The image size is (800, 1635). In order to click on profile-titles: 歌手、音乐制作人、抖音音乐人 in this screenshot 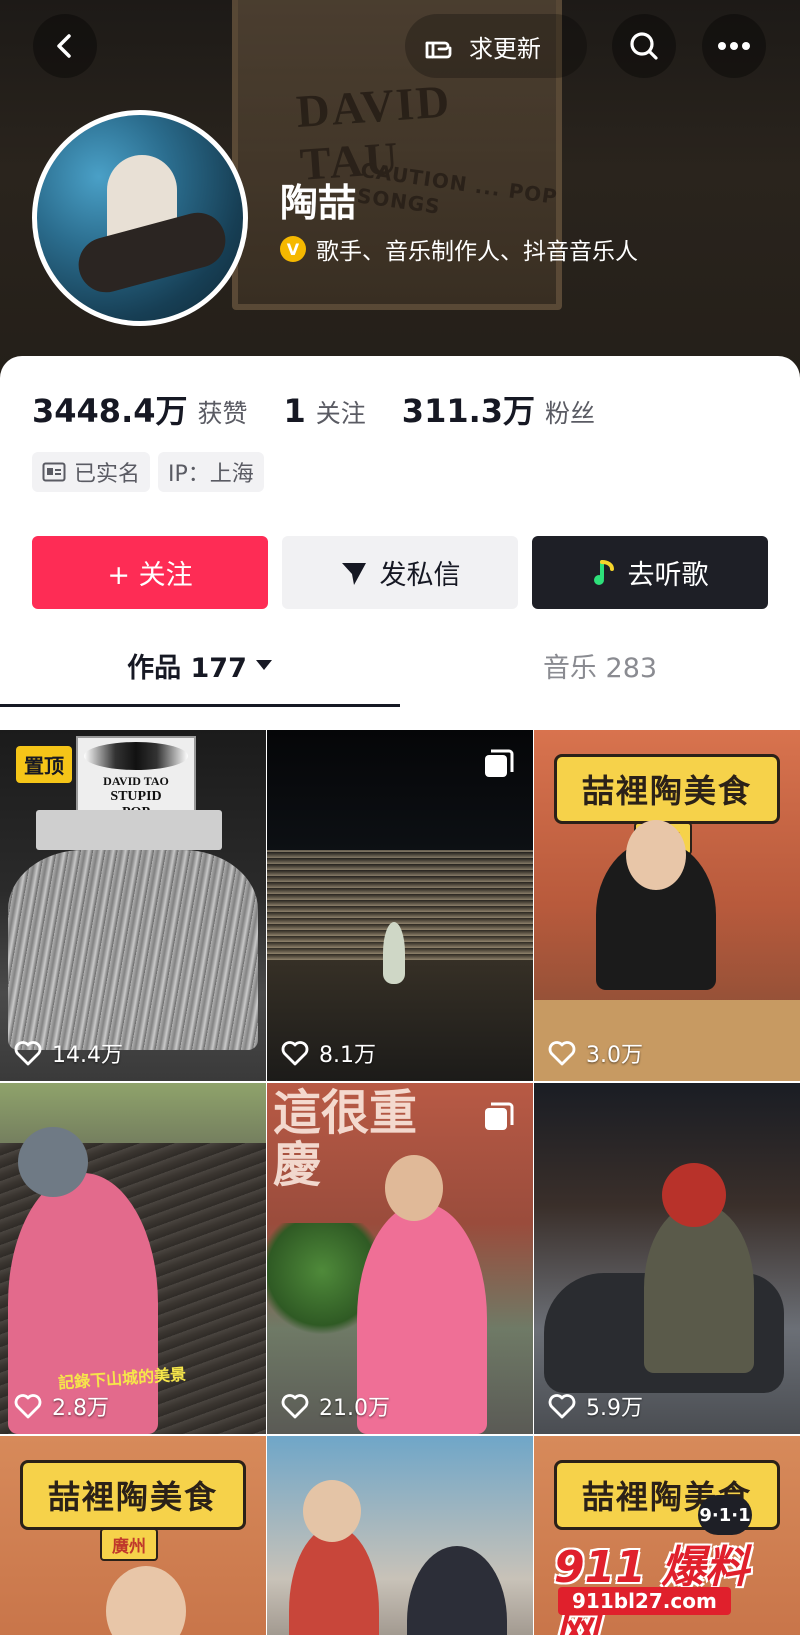, I will do `click(477, 252)`.